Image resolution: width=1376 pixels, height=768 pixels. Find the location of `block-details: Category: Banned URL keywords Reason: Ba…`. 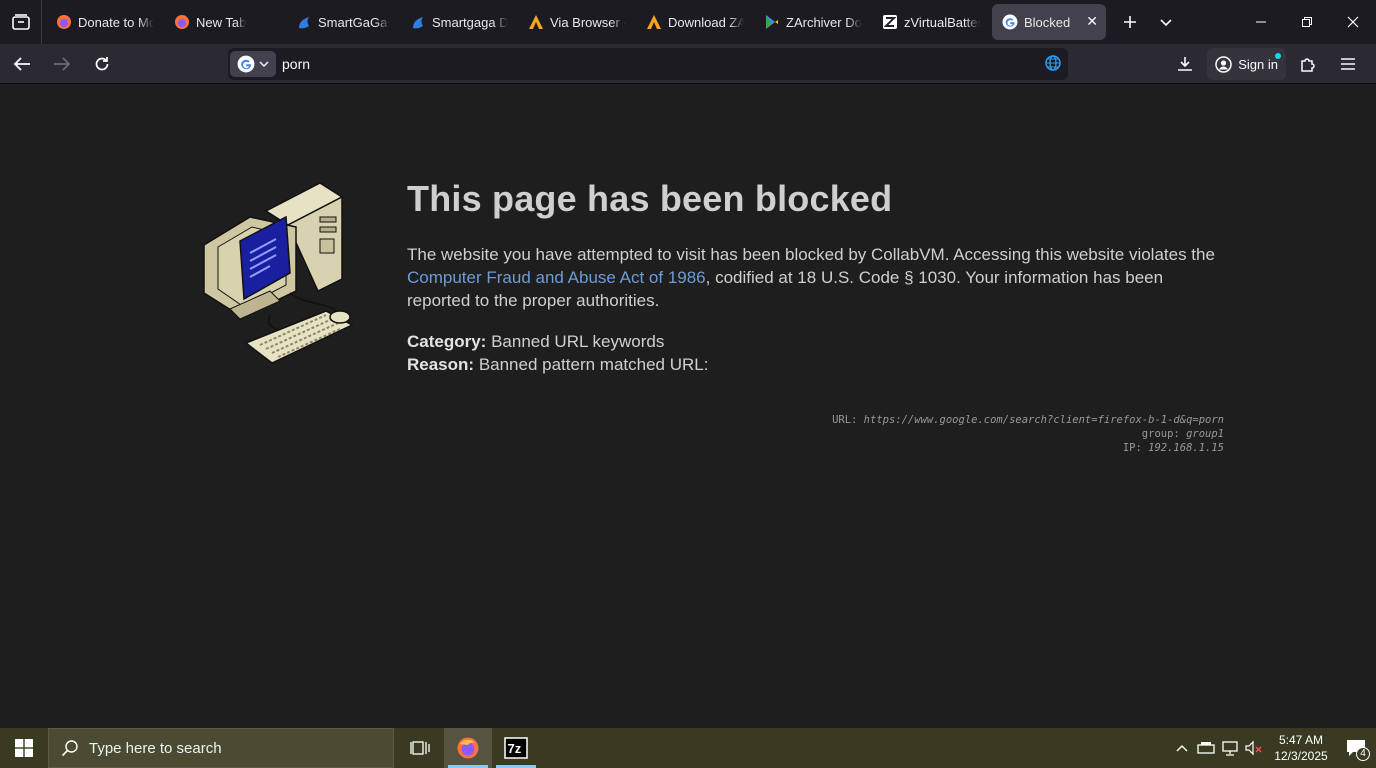

block-details: Category: Banned URL keywords Reason: Ba… is located at coordinates (557, 353).